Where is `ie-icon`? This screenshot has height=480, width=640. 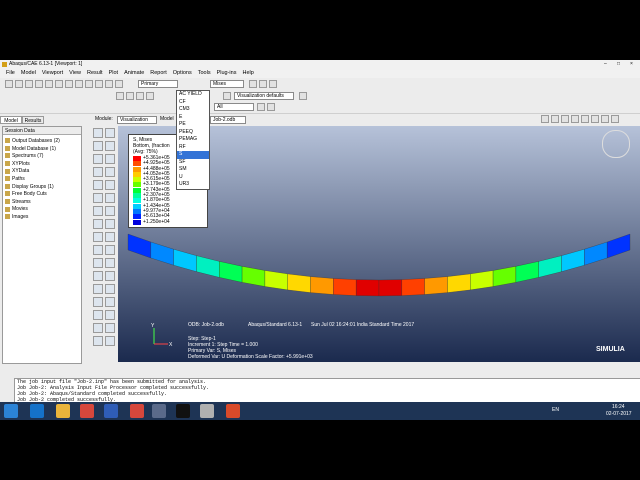 ie-icon is located at coordinates (37, 411).